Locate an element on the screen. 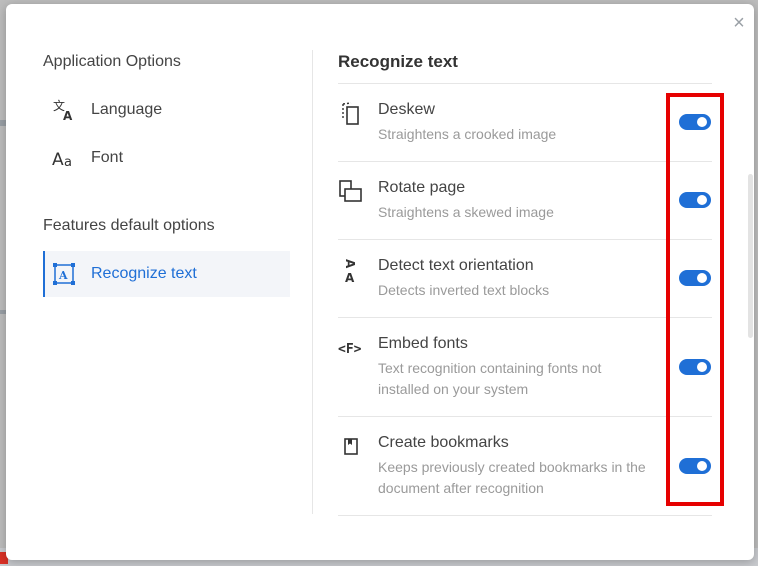 This screenshot has width=758, height=566. toggle-highlight-box is located at coordinates (695, 299).